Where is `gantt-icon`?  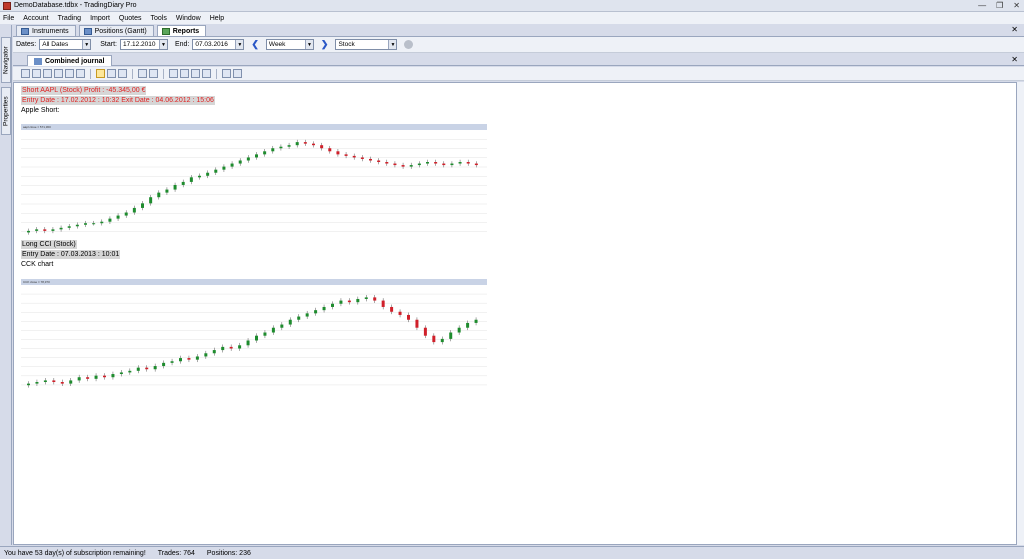
gantt-icon is located at coordinates (87, 31).